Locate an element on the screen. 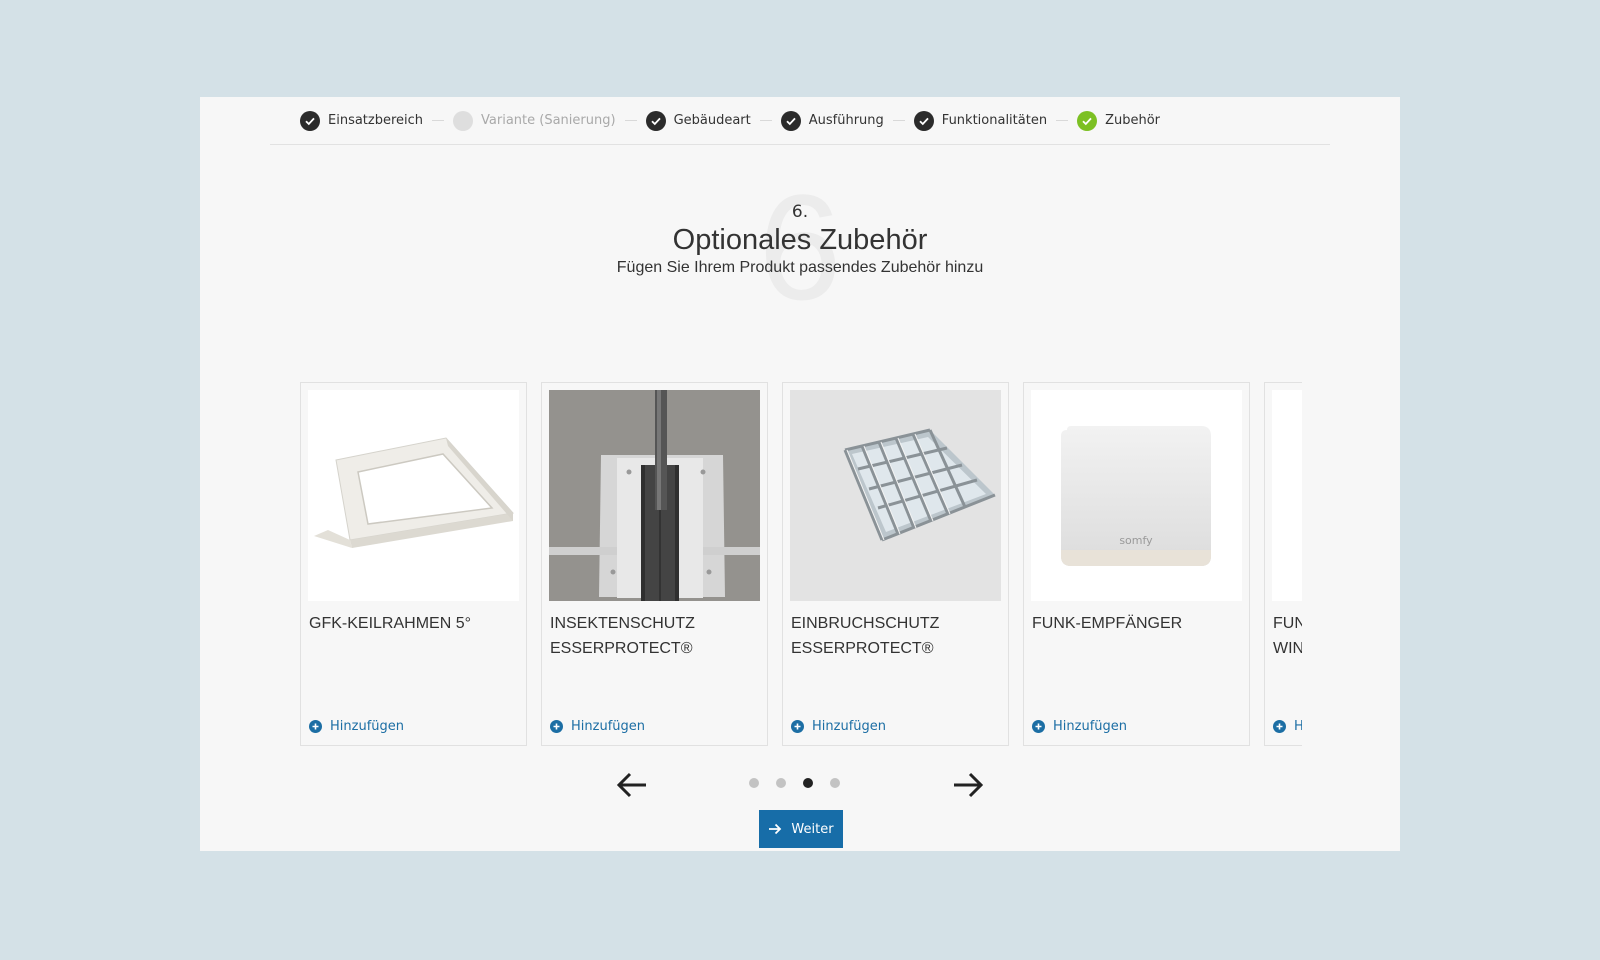  step-ausfuehrung: Ausführung is located at coordinates (832, 120).